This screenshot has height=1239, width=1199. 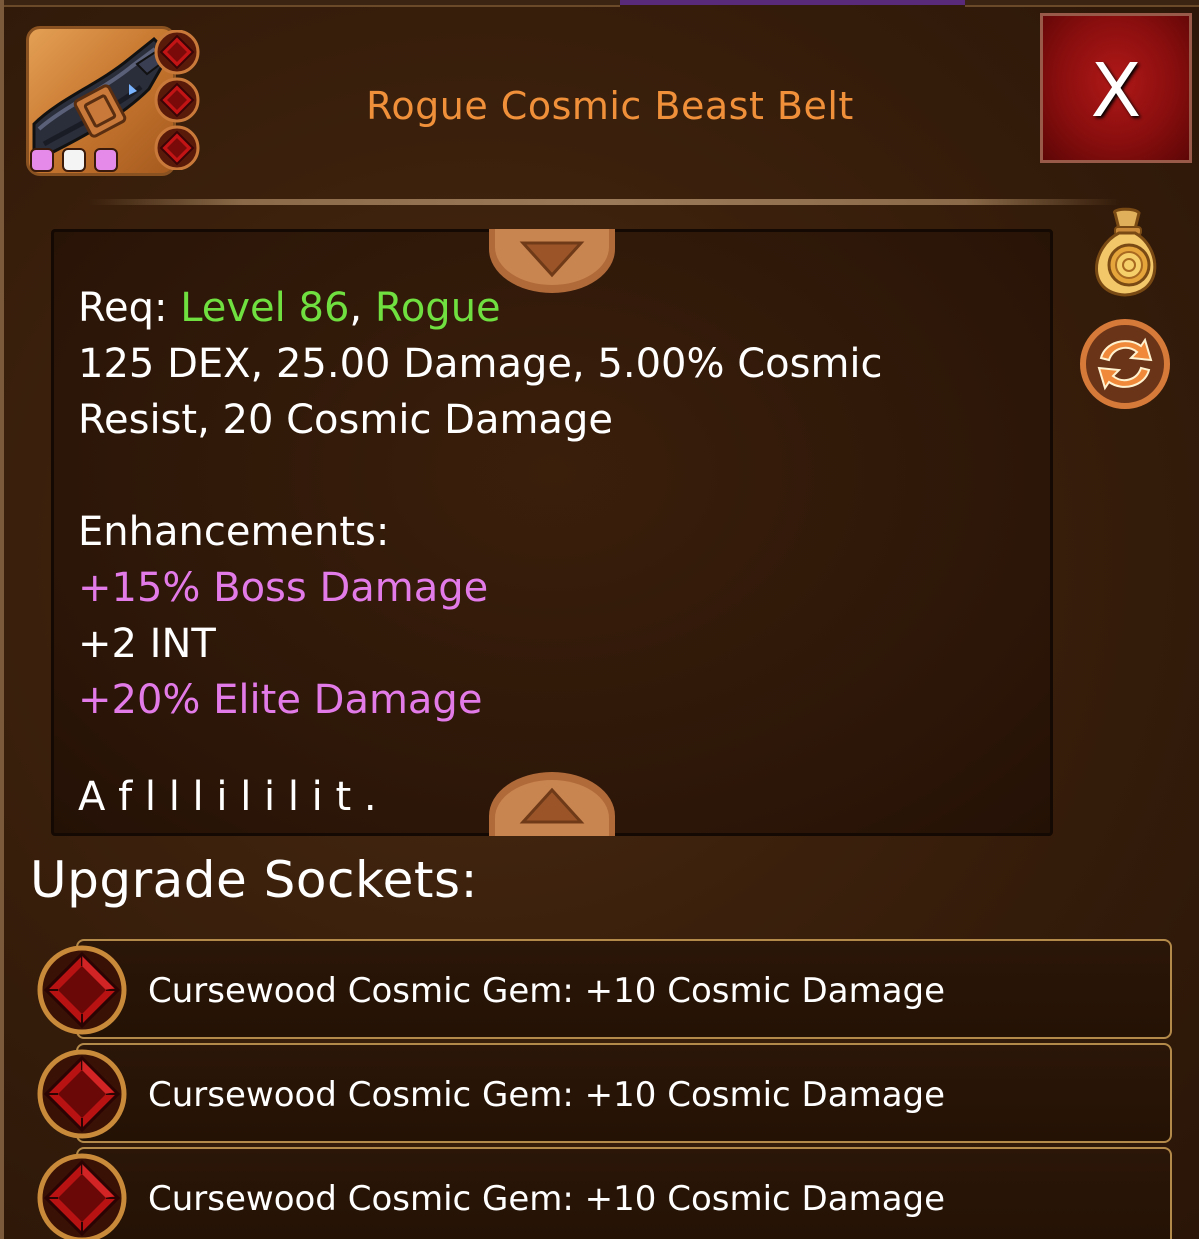 I want to click on upgrade-sockets-heading: Upgrade Sockets:, so click(x=254, y=880).